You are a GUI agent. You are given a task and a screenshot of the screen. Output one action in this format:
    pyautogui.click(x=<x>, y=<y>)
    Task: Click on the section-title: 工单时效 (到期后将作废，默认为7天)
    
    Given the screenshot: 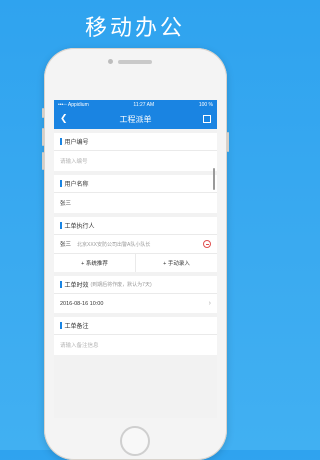 What is the action you would take?
    pyautogui.click(x=135, y=285)
    